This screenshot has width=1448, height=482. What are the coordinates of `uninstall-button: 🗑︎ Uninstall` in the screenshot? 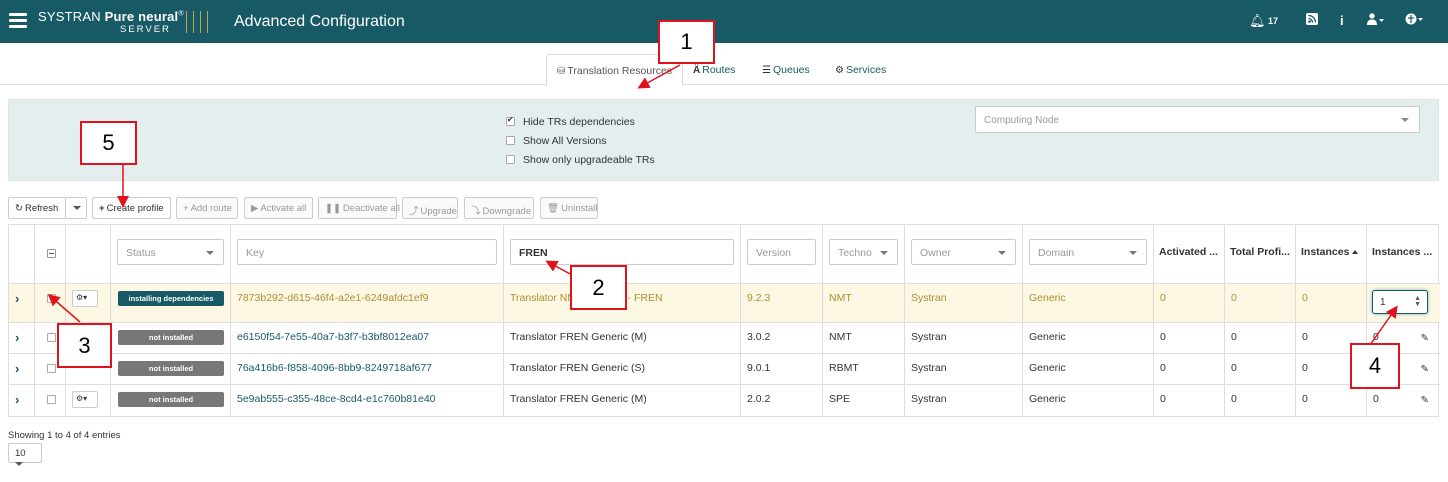 It's located at (569, 208).